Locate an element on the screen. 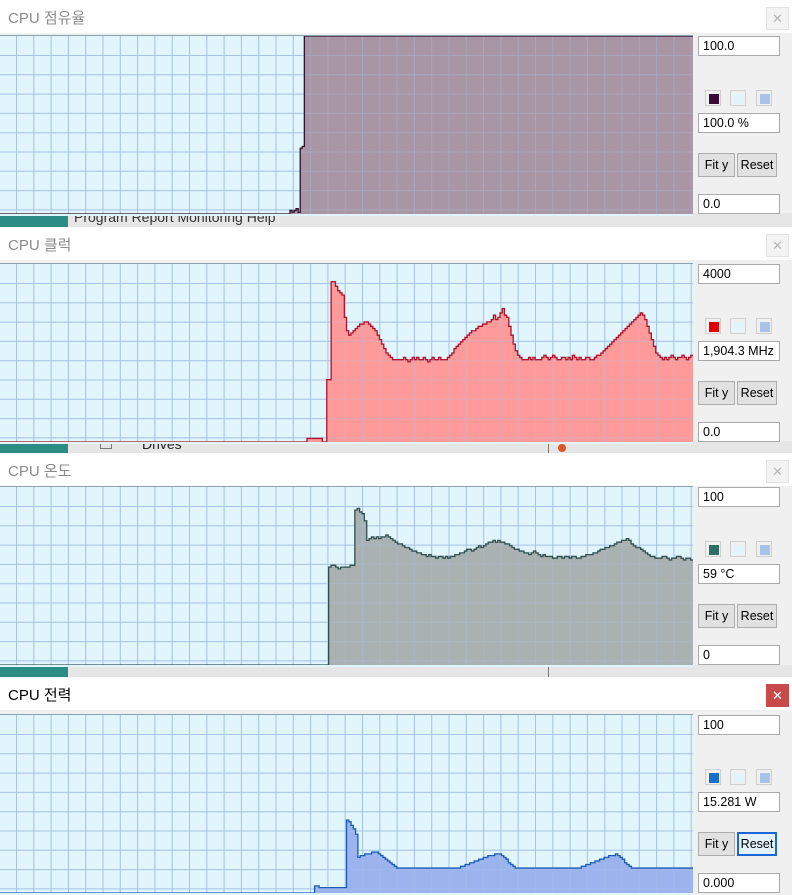 Image resolution: width=792 pixels, height=895 pixels. cpu-usage-controls: 100.0 100.0 % Fit y Reset 0.0 is located at coordinates (742, 125).